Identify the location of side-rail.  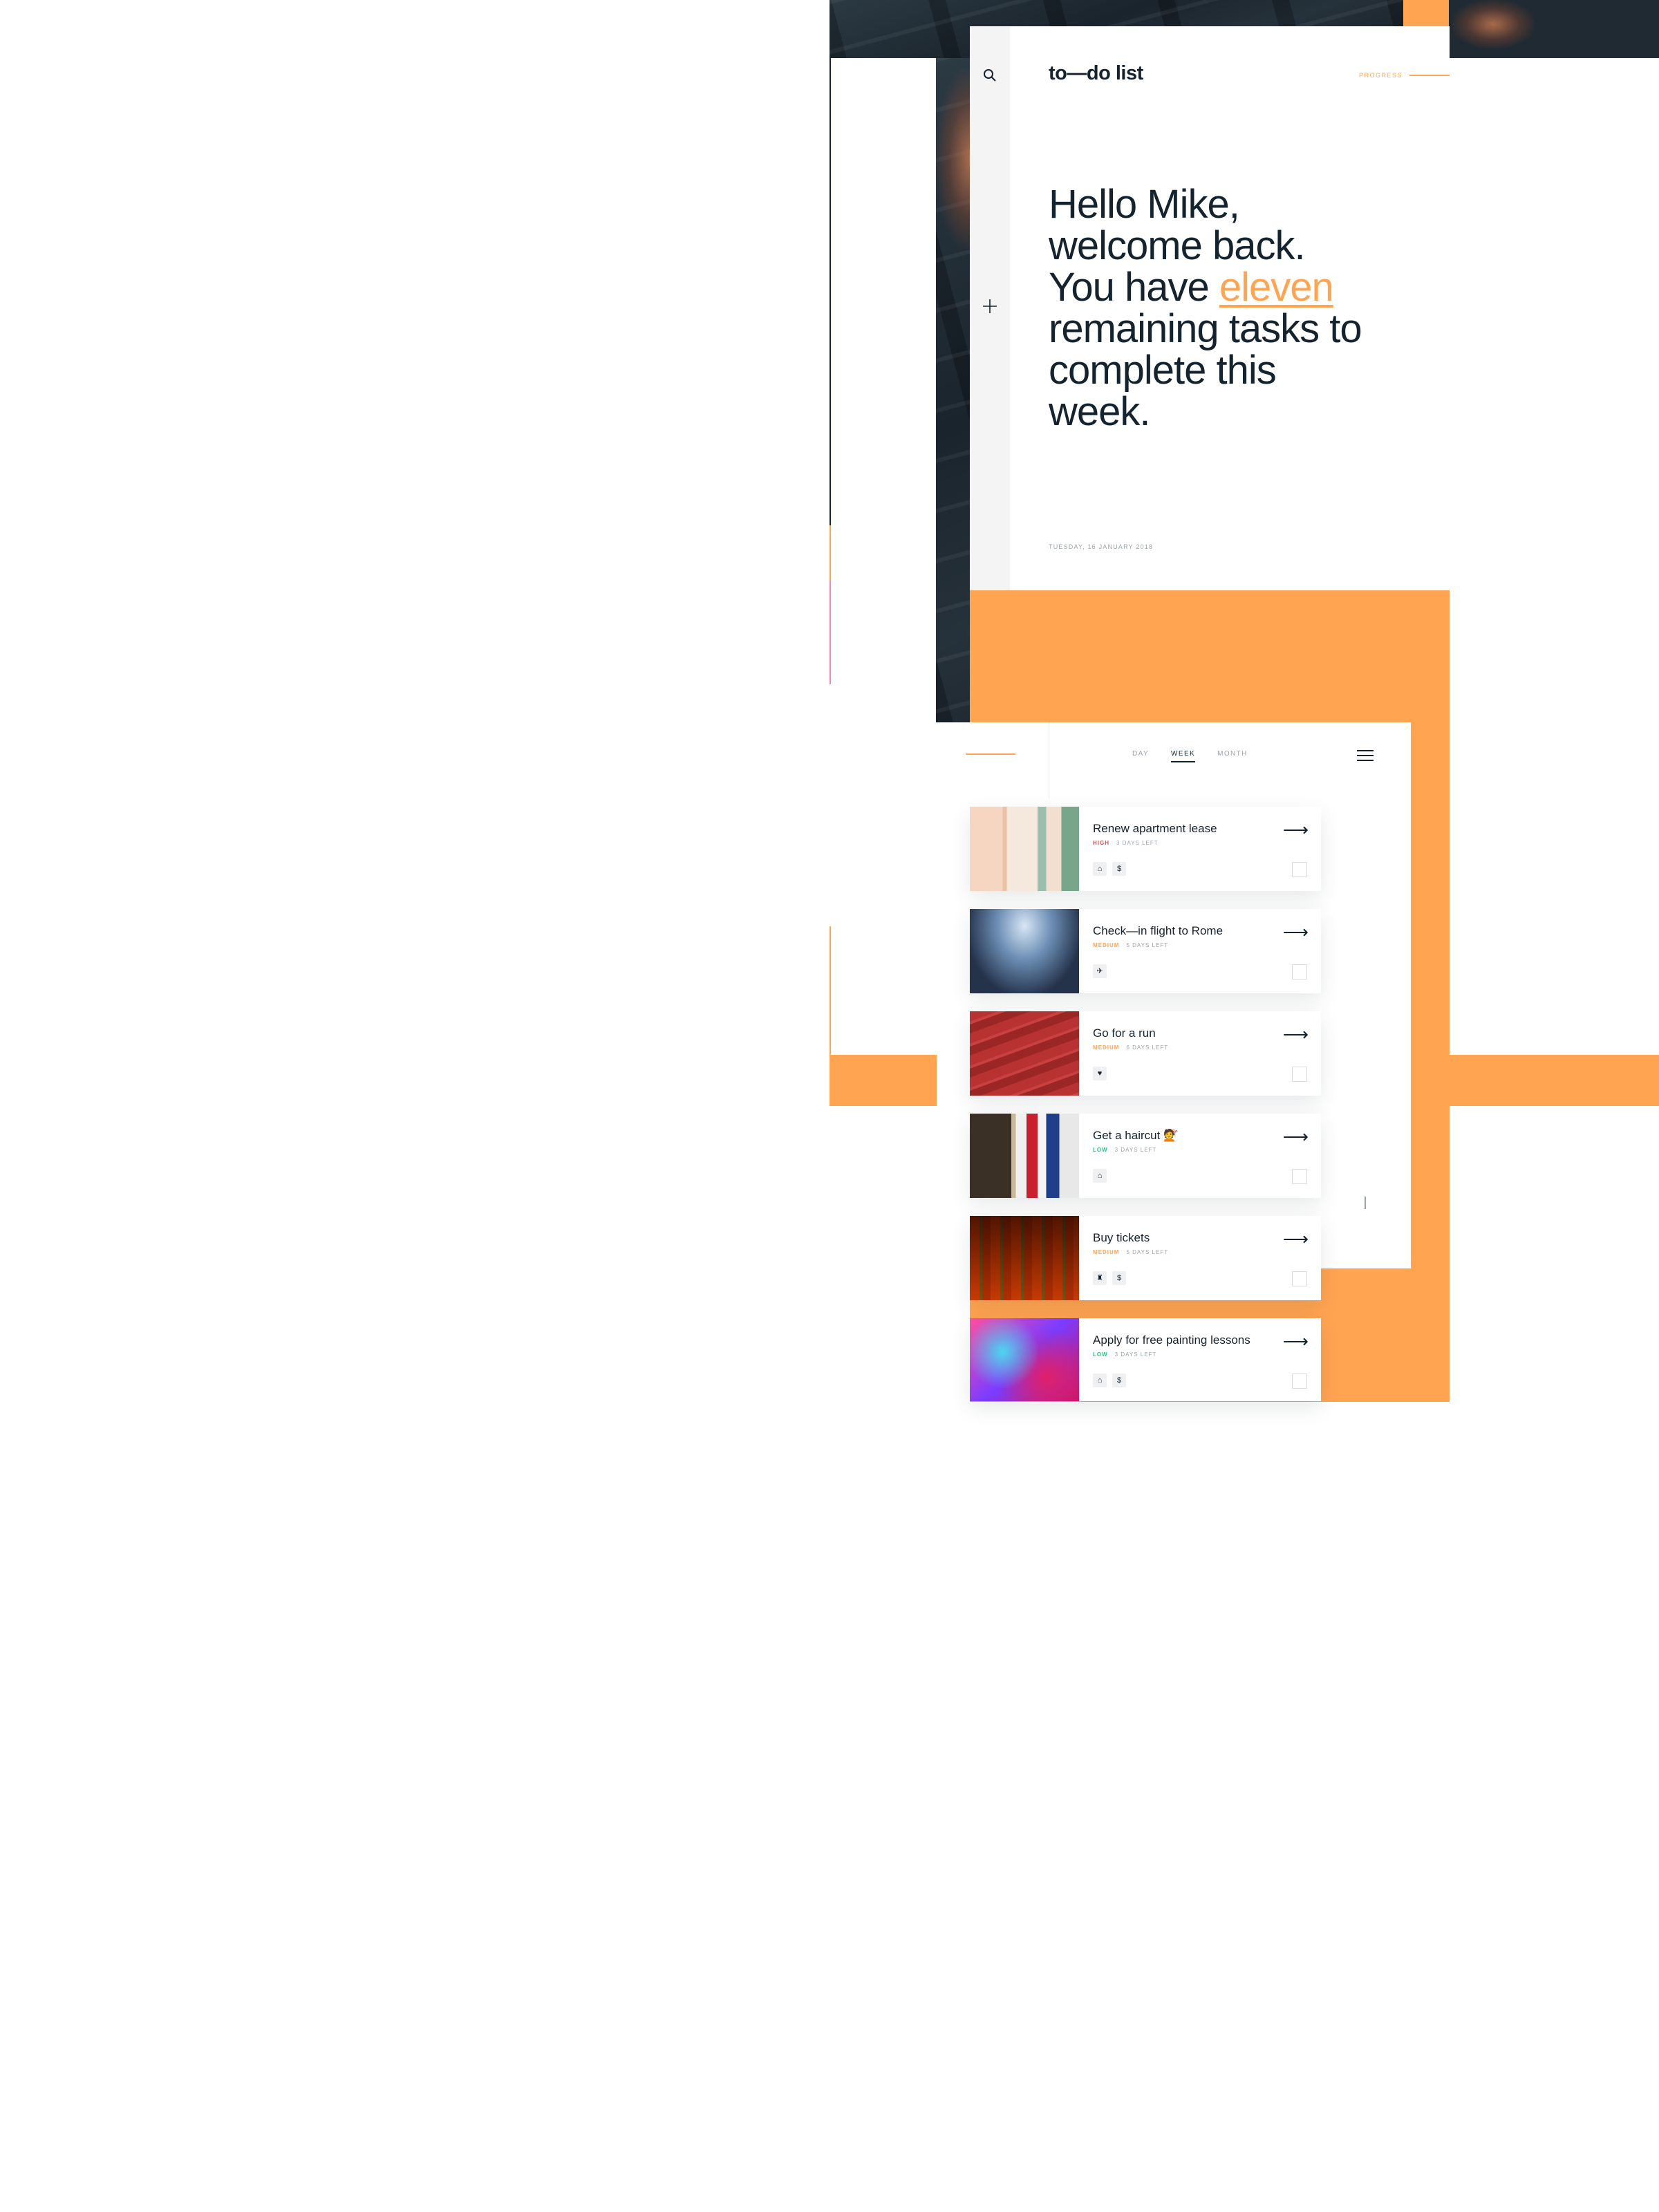
(990, 308).